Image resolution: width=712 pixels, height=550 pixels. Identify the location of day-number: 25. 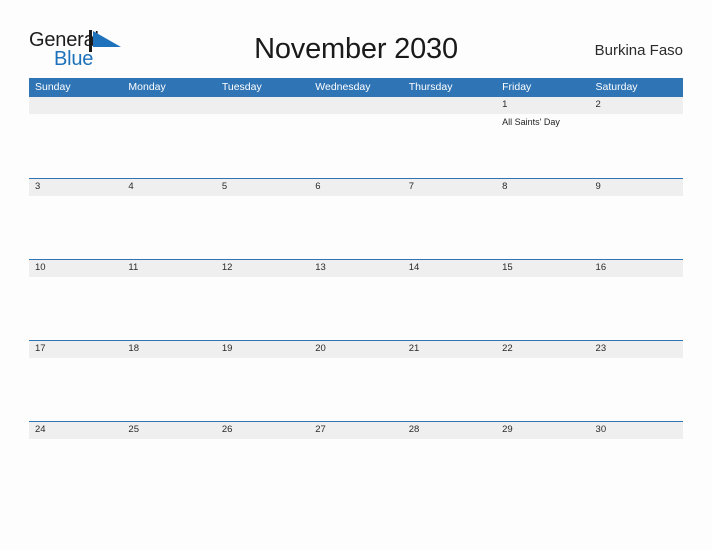
(133, 429).